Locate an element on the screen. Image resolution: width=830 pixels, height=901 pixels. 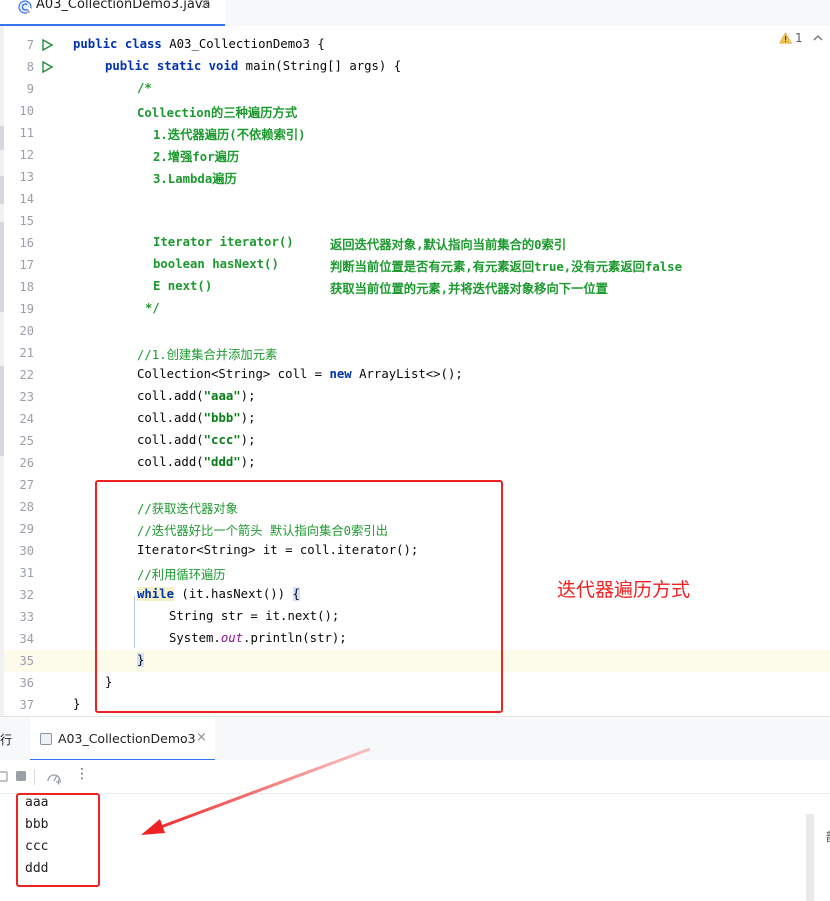
line-number: 19 is located at coordinates (26, 309).